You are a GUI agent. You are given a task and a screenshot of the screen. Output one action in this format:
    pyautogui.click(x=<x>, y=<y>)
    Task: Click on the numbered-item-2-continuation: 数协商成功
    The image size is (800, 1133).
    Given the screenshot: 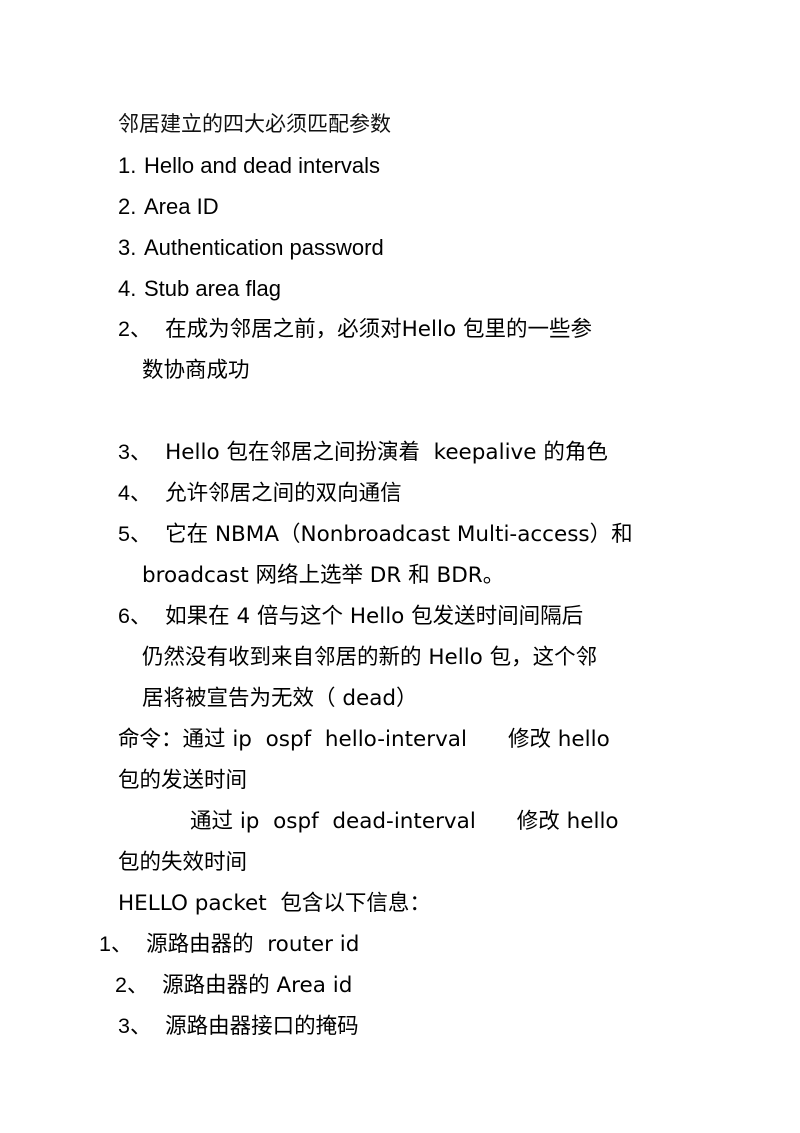 What is the action you would take?
    pyautogui.click(x=196, y=370)
    